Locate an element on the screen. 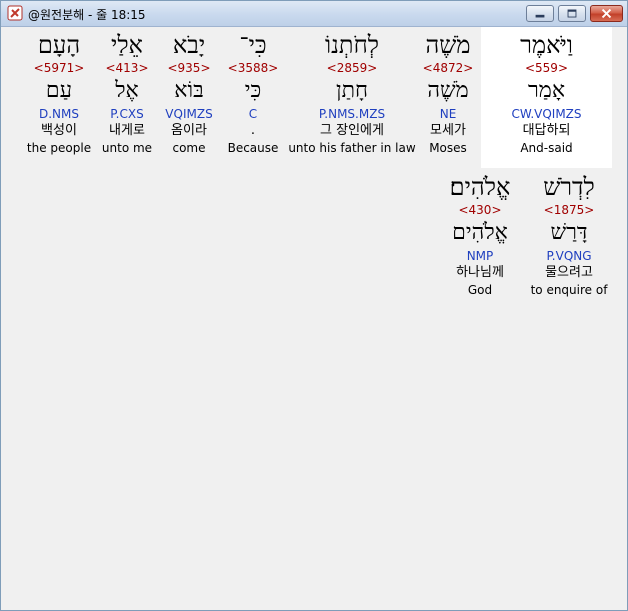 This screenshot has width=628, height=611. window-title: @원전분해 - 줄 18:15 is located at coordinates (87, 15).